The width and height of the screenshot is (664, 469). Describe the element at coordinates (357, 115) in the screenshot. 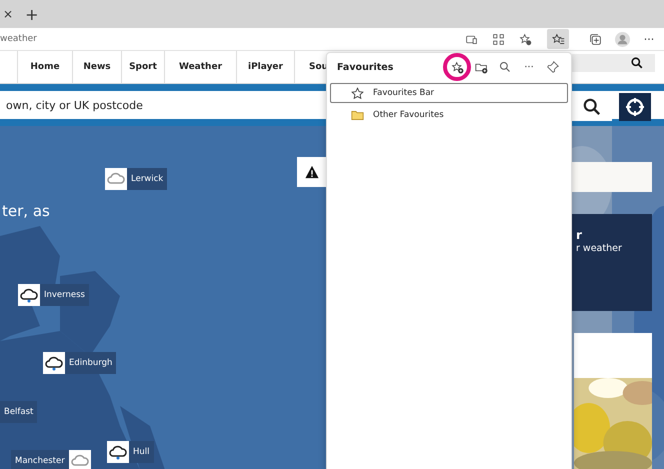

I see `folder-icon` at that location.